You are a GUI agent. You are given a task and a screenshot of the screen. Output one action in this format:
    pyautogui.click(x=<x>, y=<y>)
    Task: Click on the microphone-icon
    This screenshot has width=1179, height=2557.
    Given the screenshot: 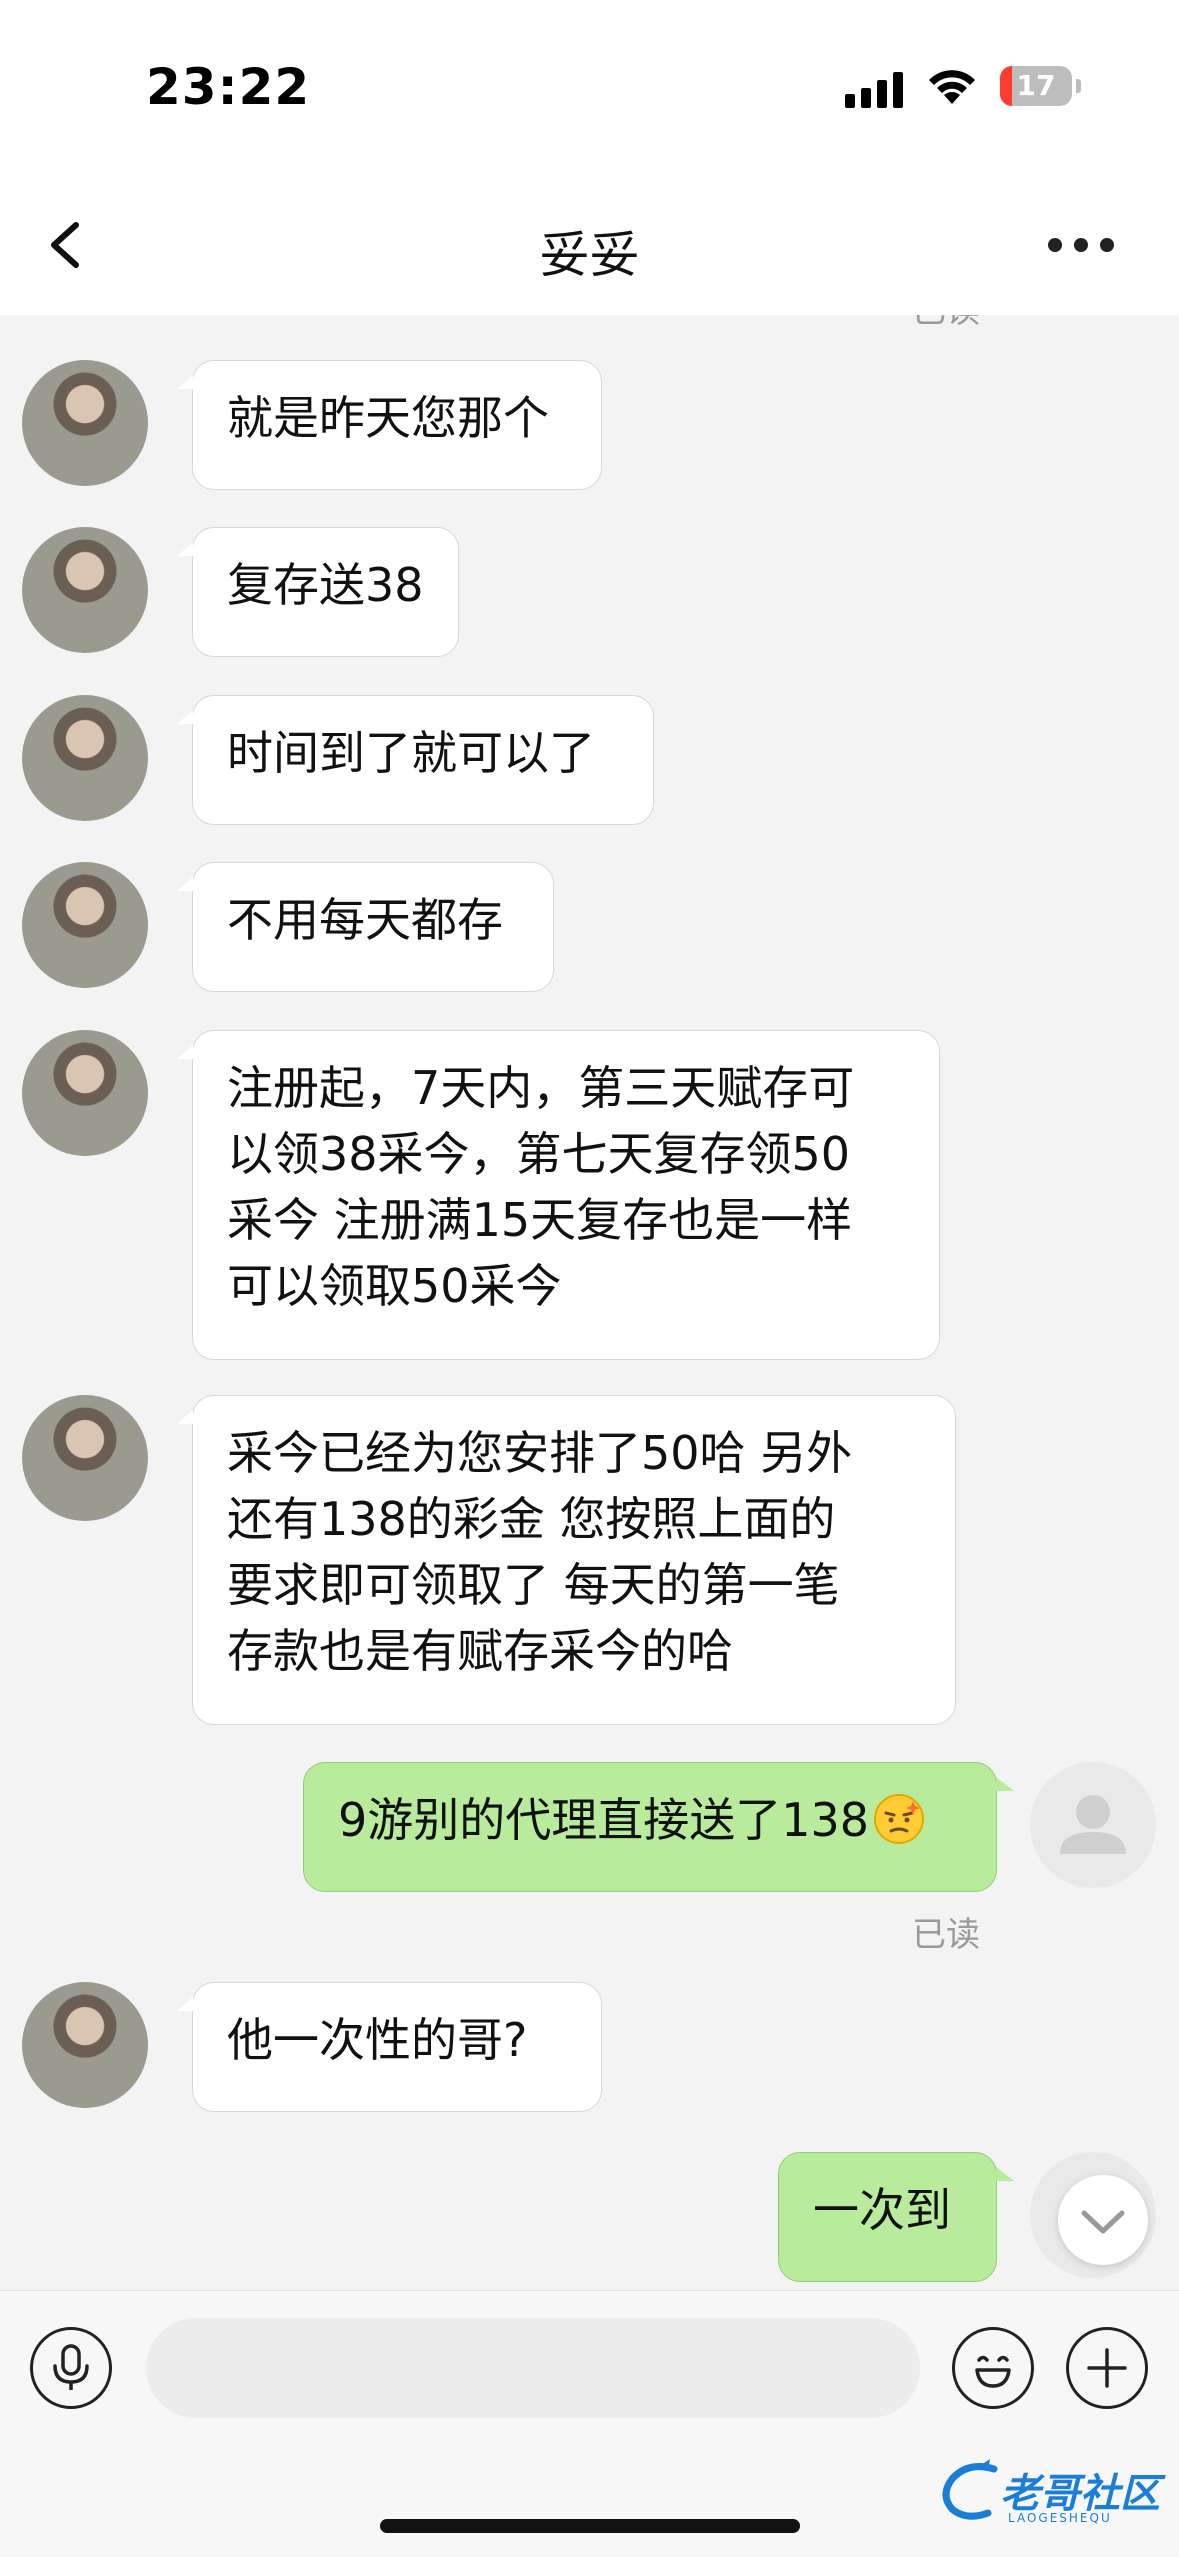 What is the action you would take?
    pyautogui.click(x=71, y=2367)
    